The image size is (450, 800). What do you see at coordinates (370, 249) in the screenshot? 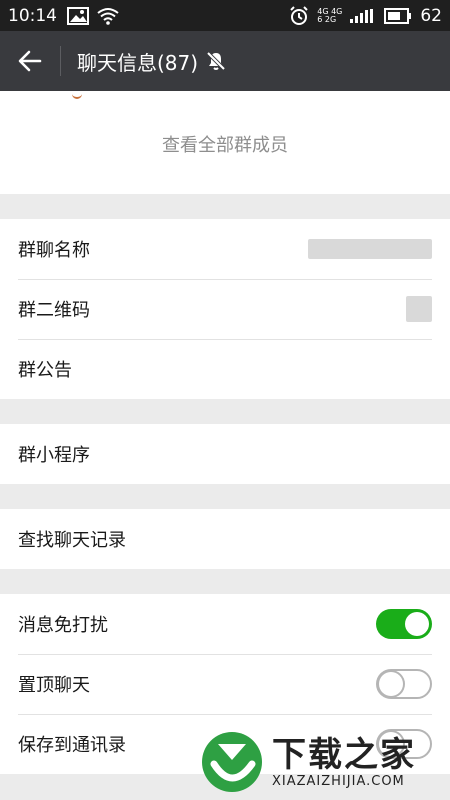
I see `group-name-value-blurred` at bounding box center [370, 249].